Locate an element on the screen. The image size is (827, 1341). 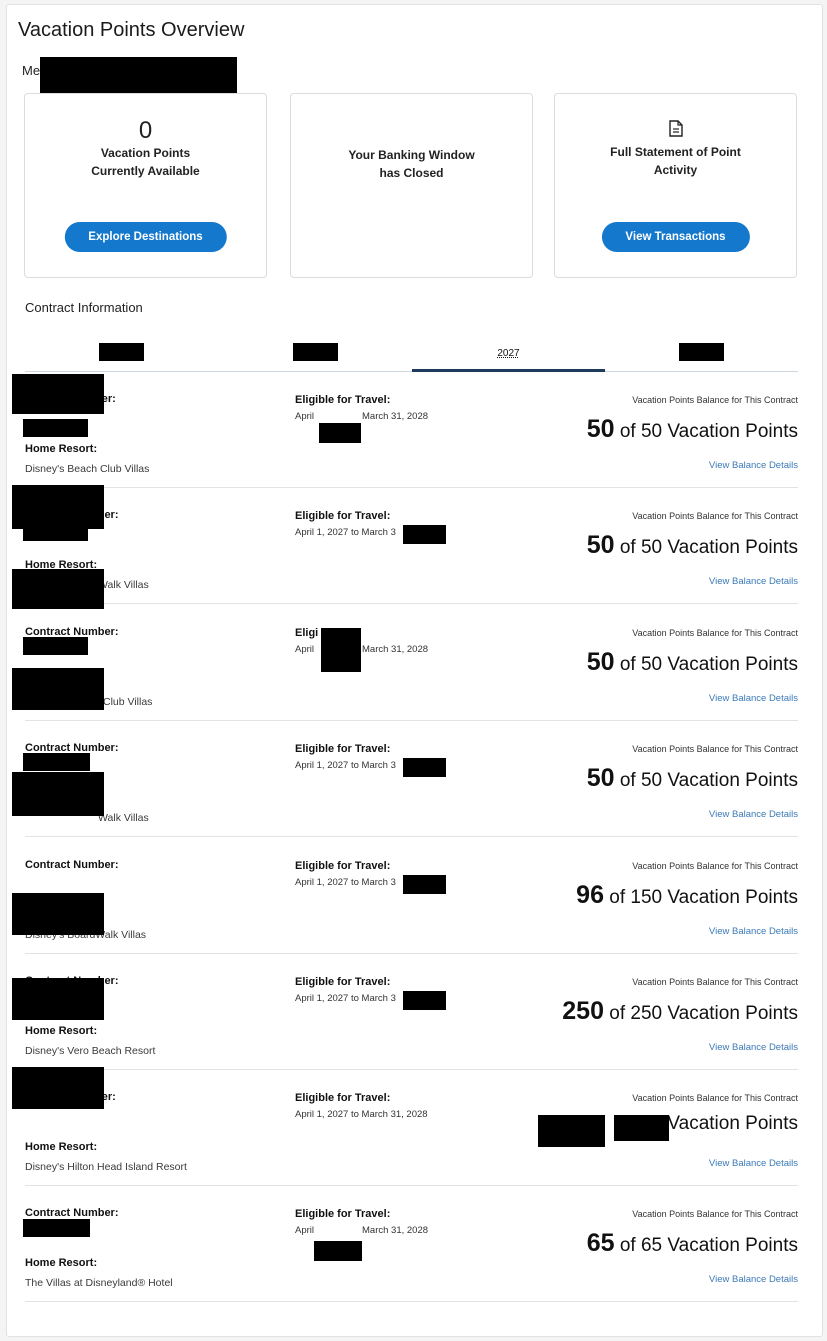
eligible-travel-dates: April 1, 2027 to March 31, 2028 is located at coordinates (361, 1114).